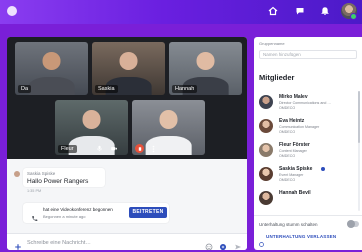  What do you see at coordinates (181, 12) in the screenshot?
I see `top-bar` at bounding box center [181, 12].